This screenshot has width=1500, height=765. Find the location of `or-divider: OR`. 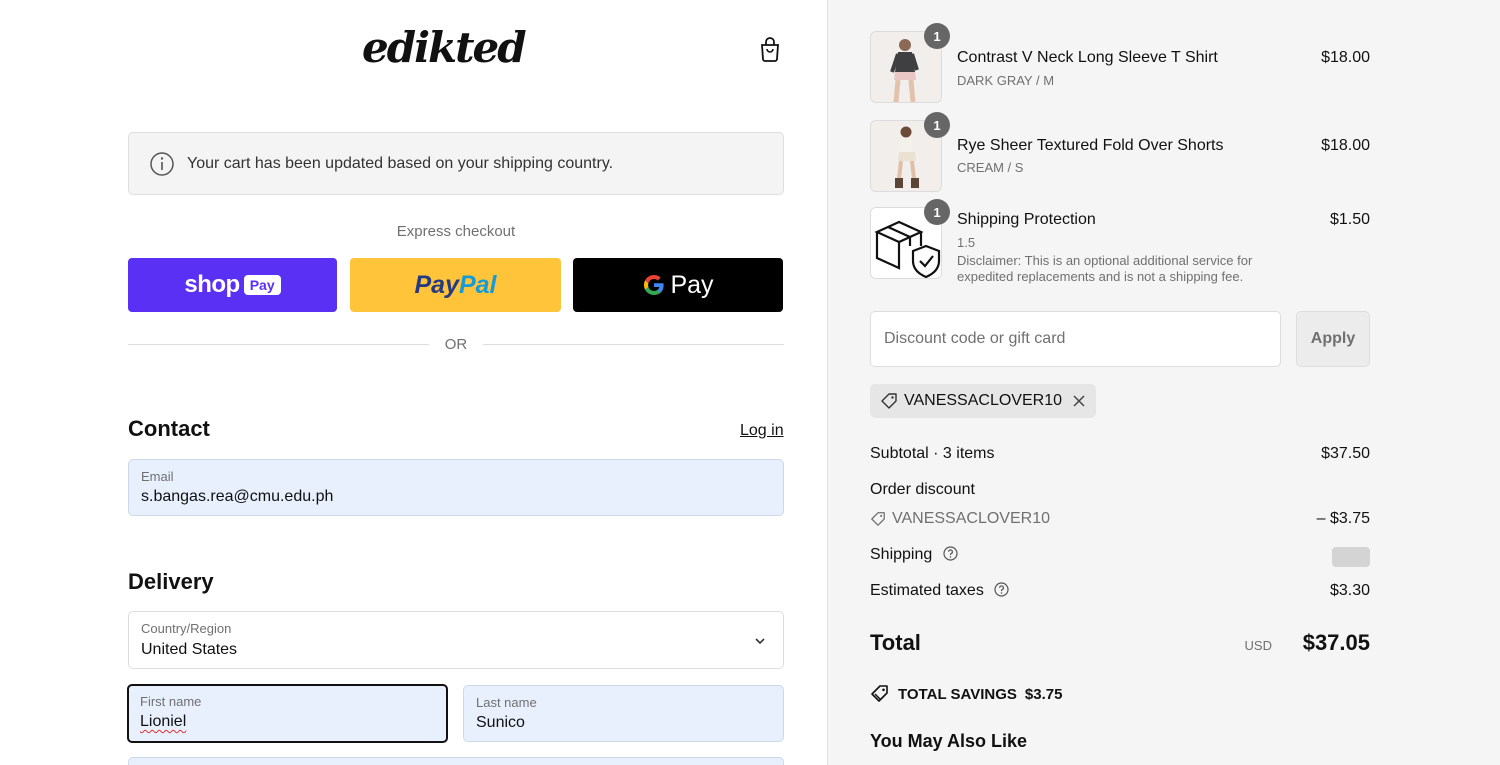

or-divider: OR is located at coordinates (456, 344).